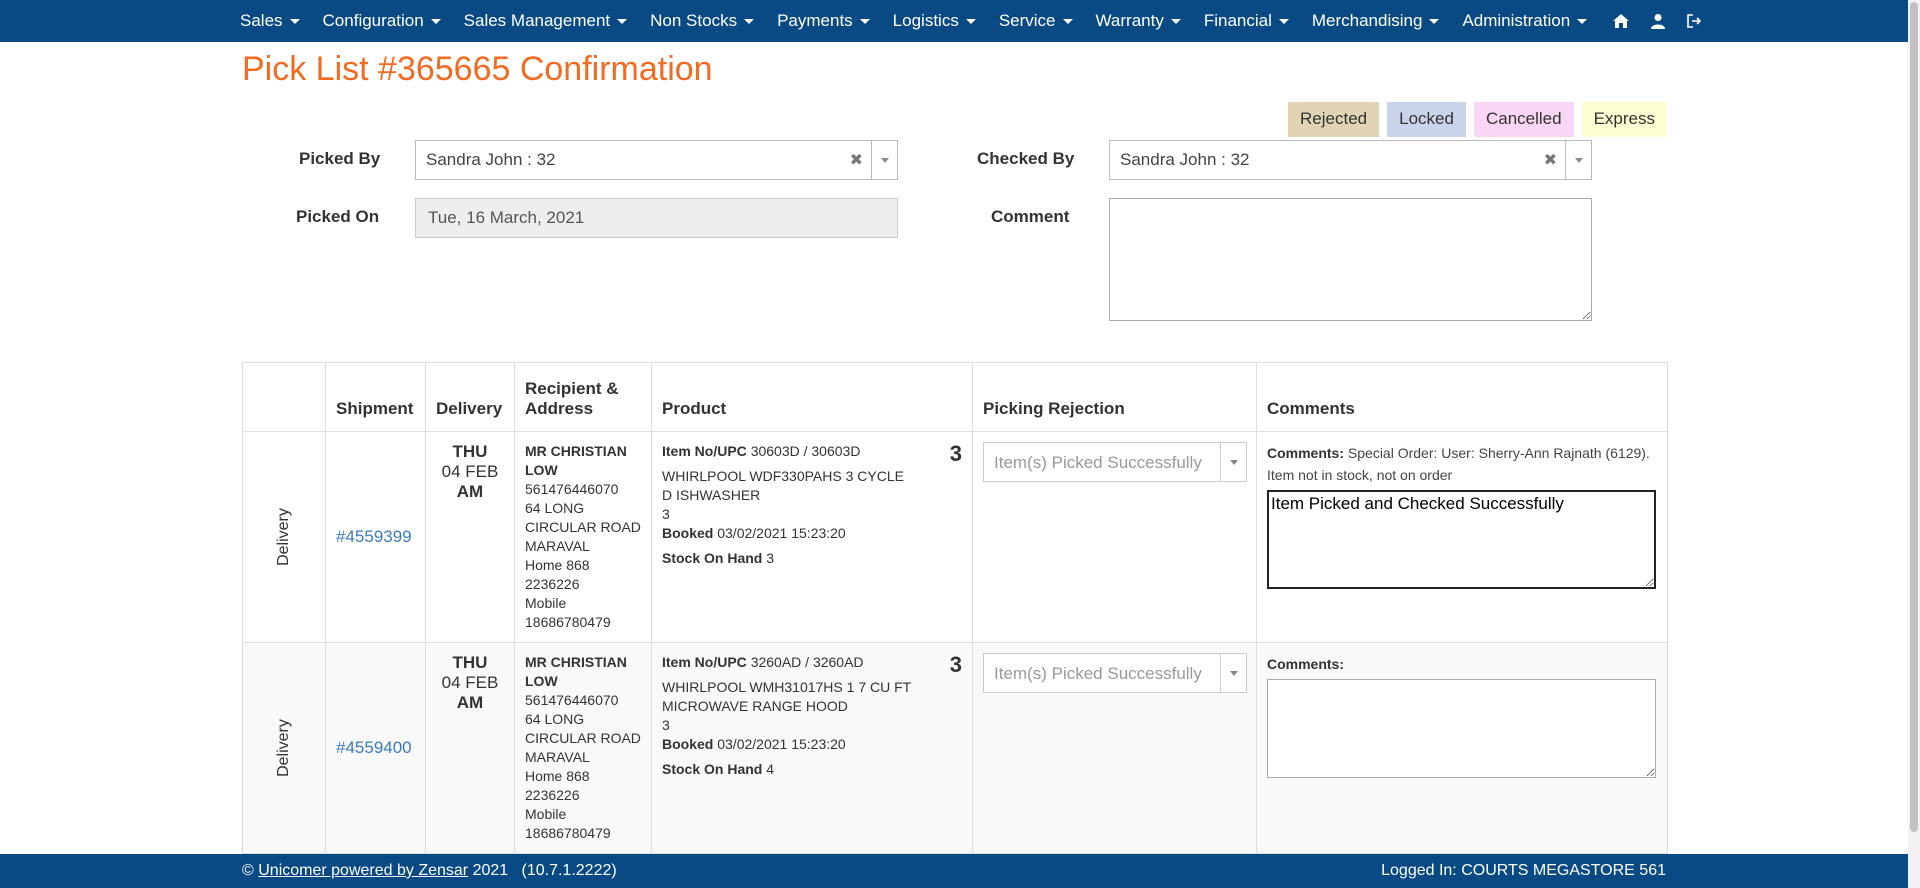 This screenshot has height=888, width=1920. Describe the element at coordinates (656, 160) in the screenshot. I see `picked-by-select: Sandra John : 32 ✖` at that location.